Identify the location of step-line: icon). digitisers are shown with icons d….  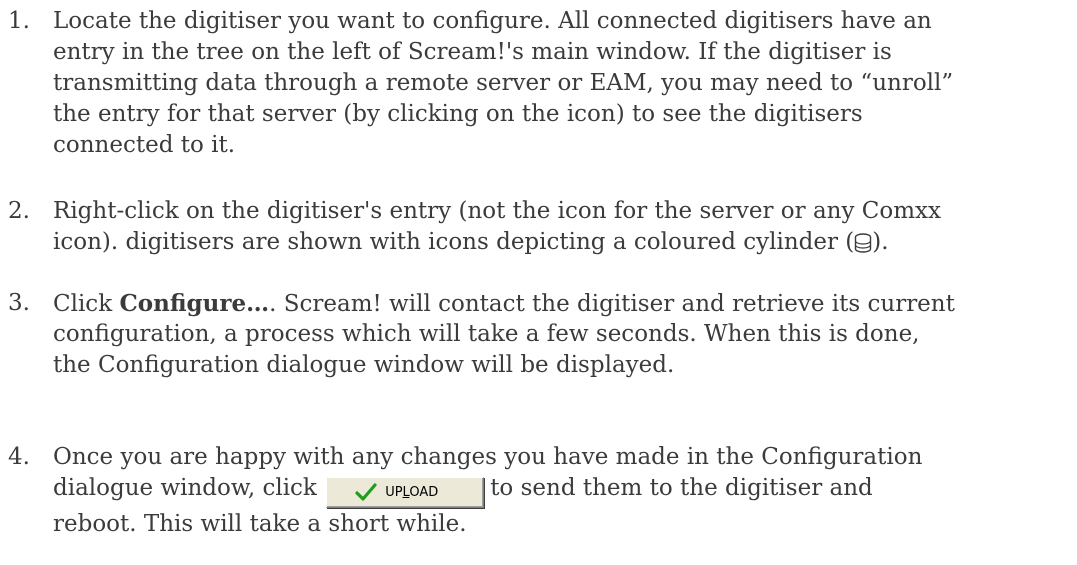
(563, 242).